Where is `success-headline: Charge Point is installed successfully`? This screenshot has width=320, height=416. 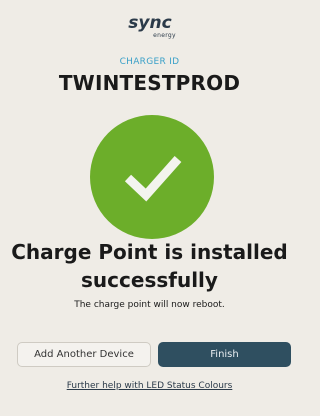
success-headline: Charge Point is installed successfully is located at coordinates (149, 266).